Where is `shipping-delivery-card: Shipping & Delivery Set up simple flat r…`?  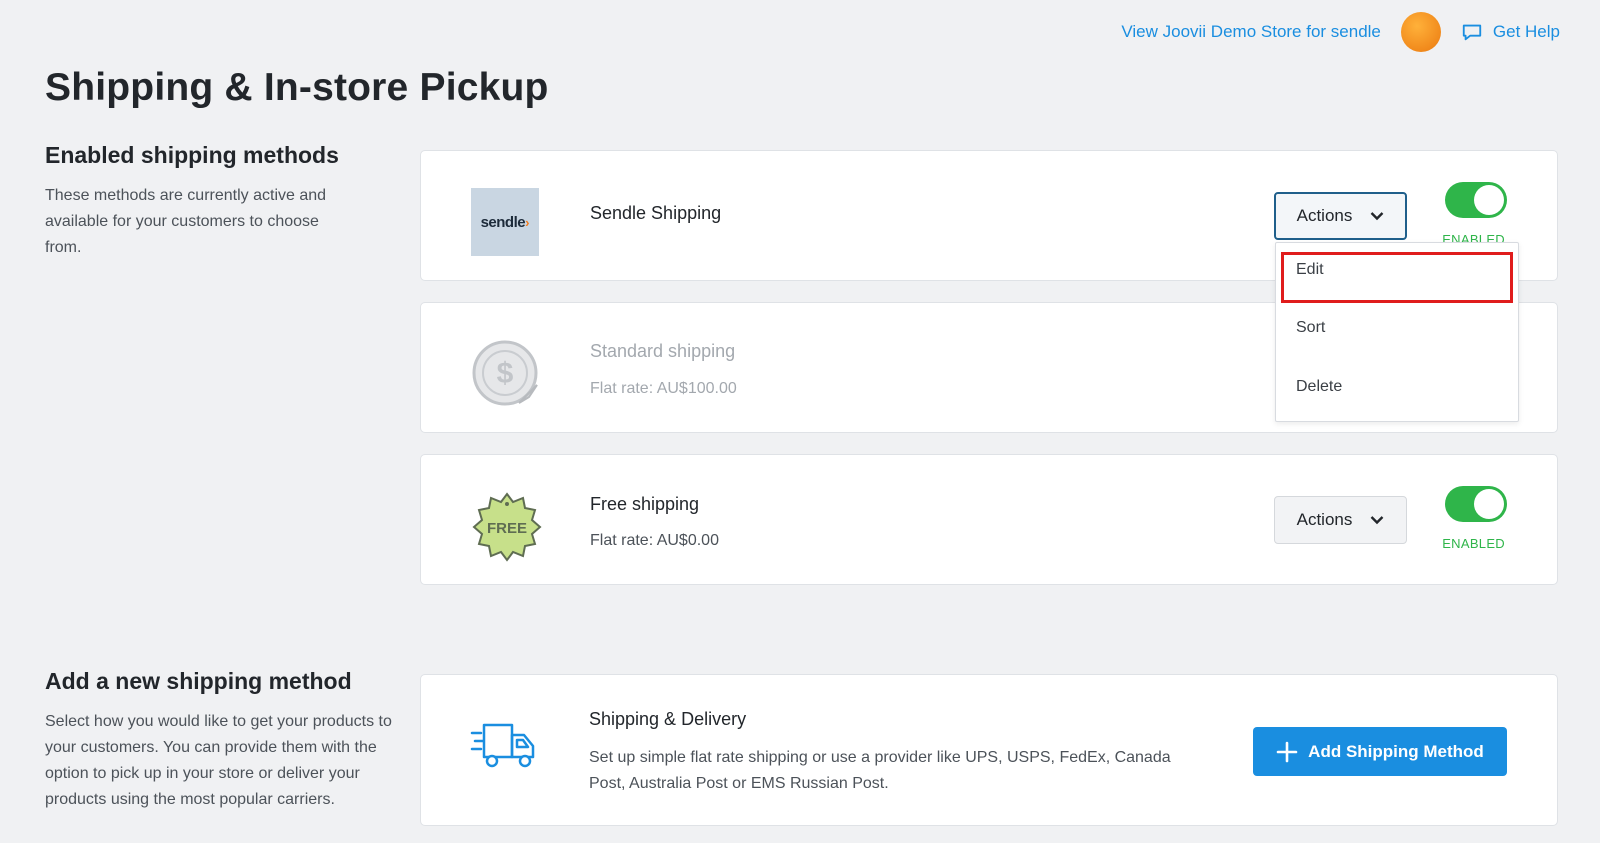
shipping-delivery-card: Shipping & Delivery Set up simple flat r… is located at coordinates (989, 750).